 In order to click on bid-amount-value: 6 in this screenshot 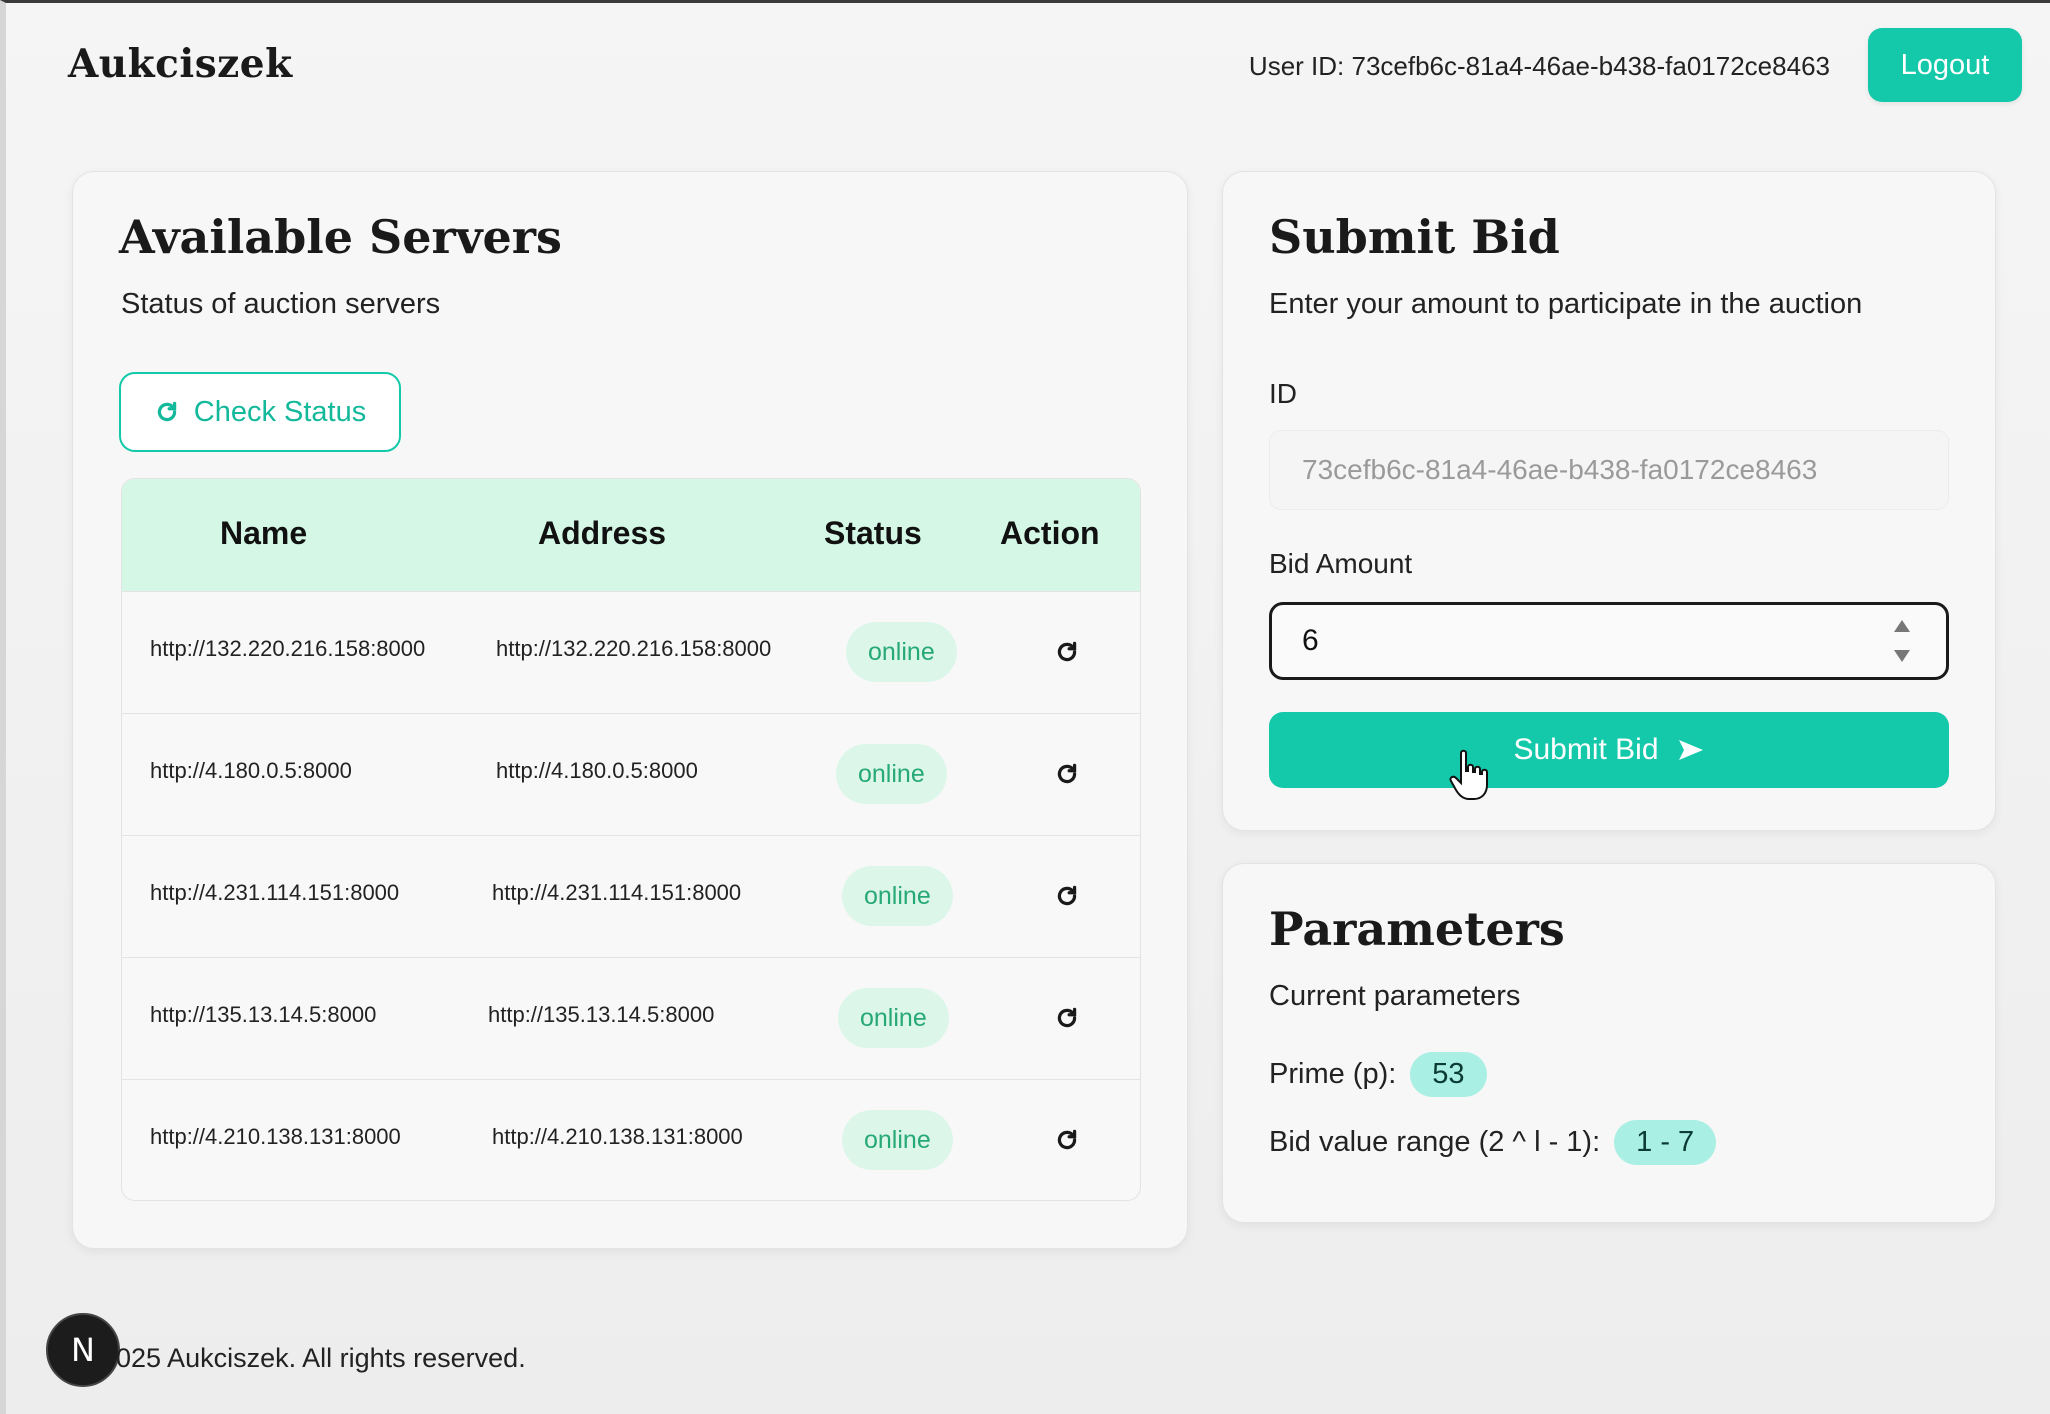, I will do `click(1310, 640)`.